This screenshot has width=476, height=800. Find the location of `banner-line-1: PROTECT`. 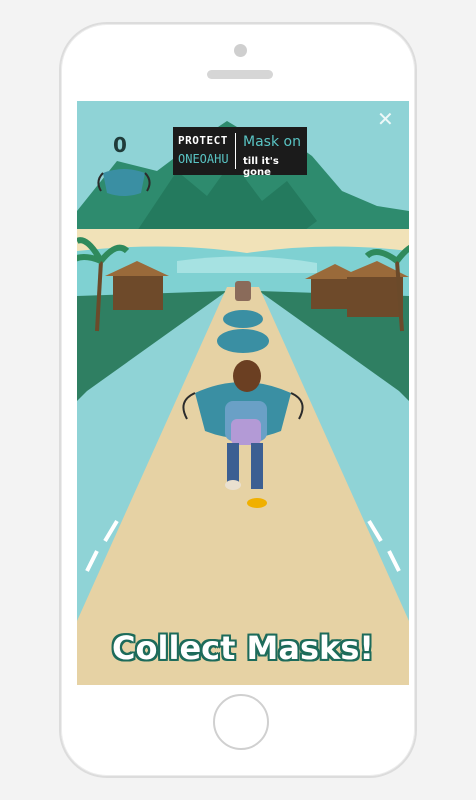

banner-line-1: PROTECT is located at coordinates (203, 140).